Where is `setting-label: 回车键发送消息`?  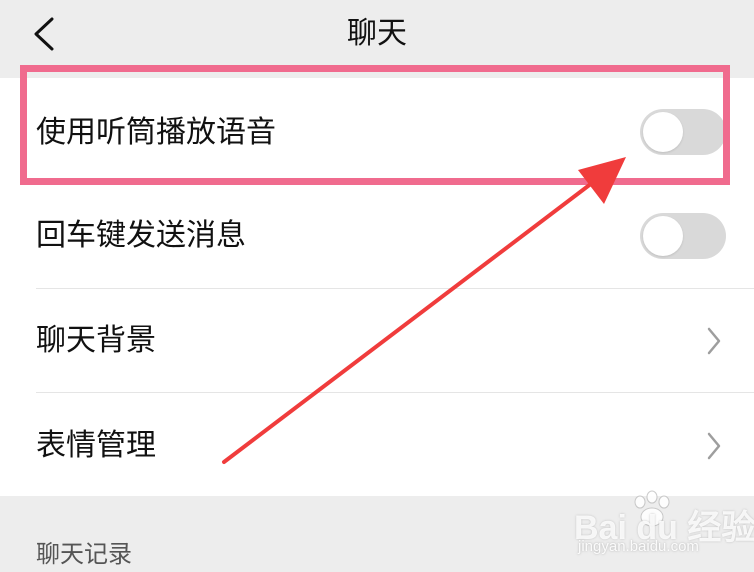
setting-label: 回车键发送消息 is located at coordinates (141, 235).